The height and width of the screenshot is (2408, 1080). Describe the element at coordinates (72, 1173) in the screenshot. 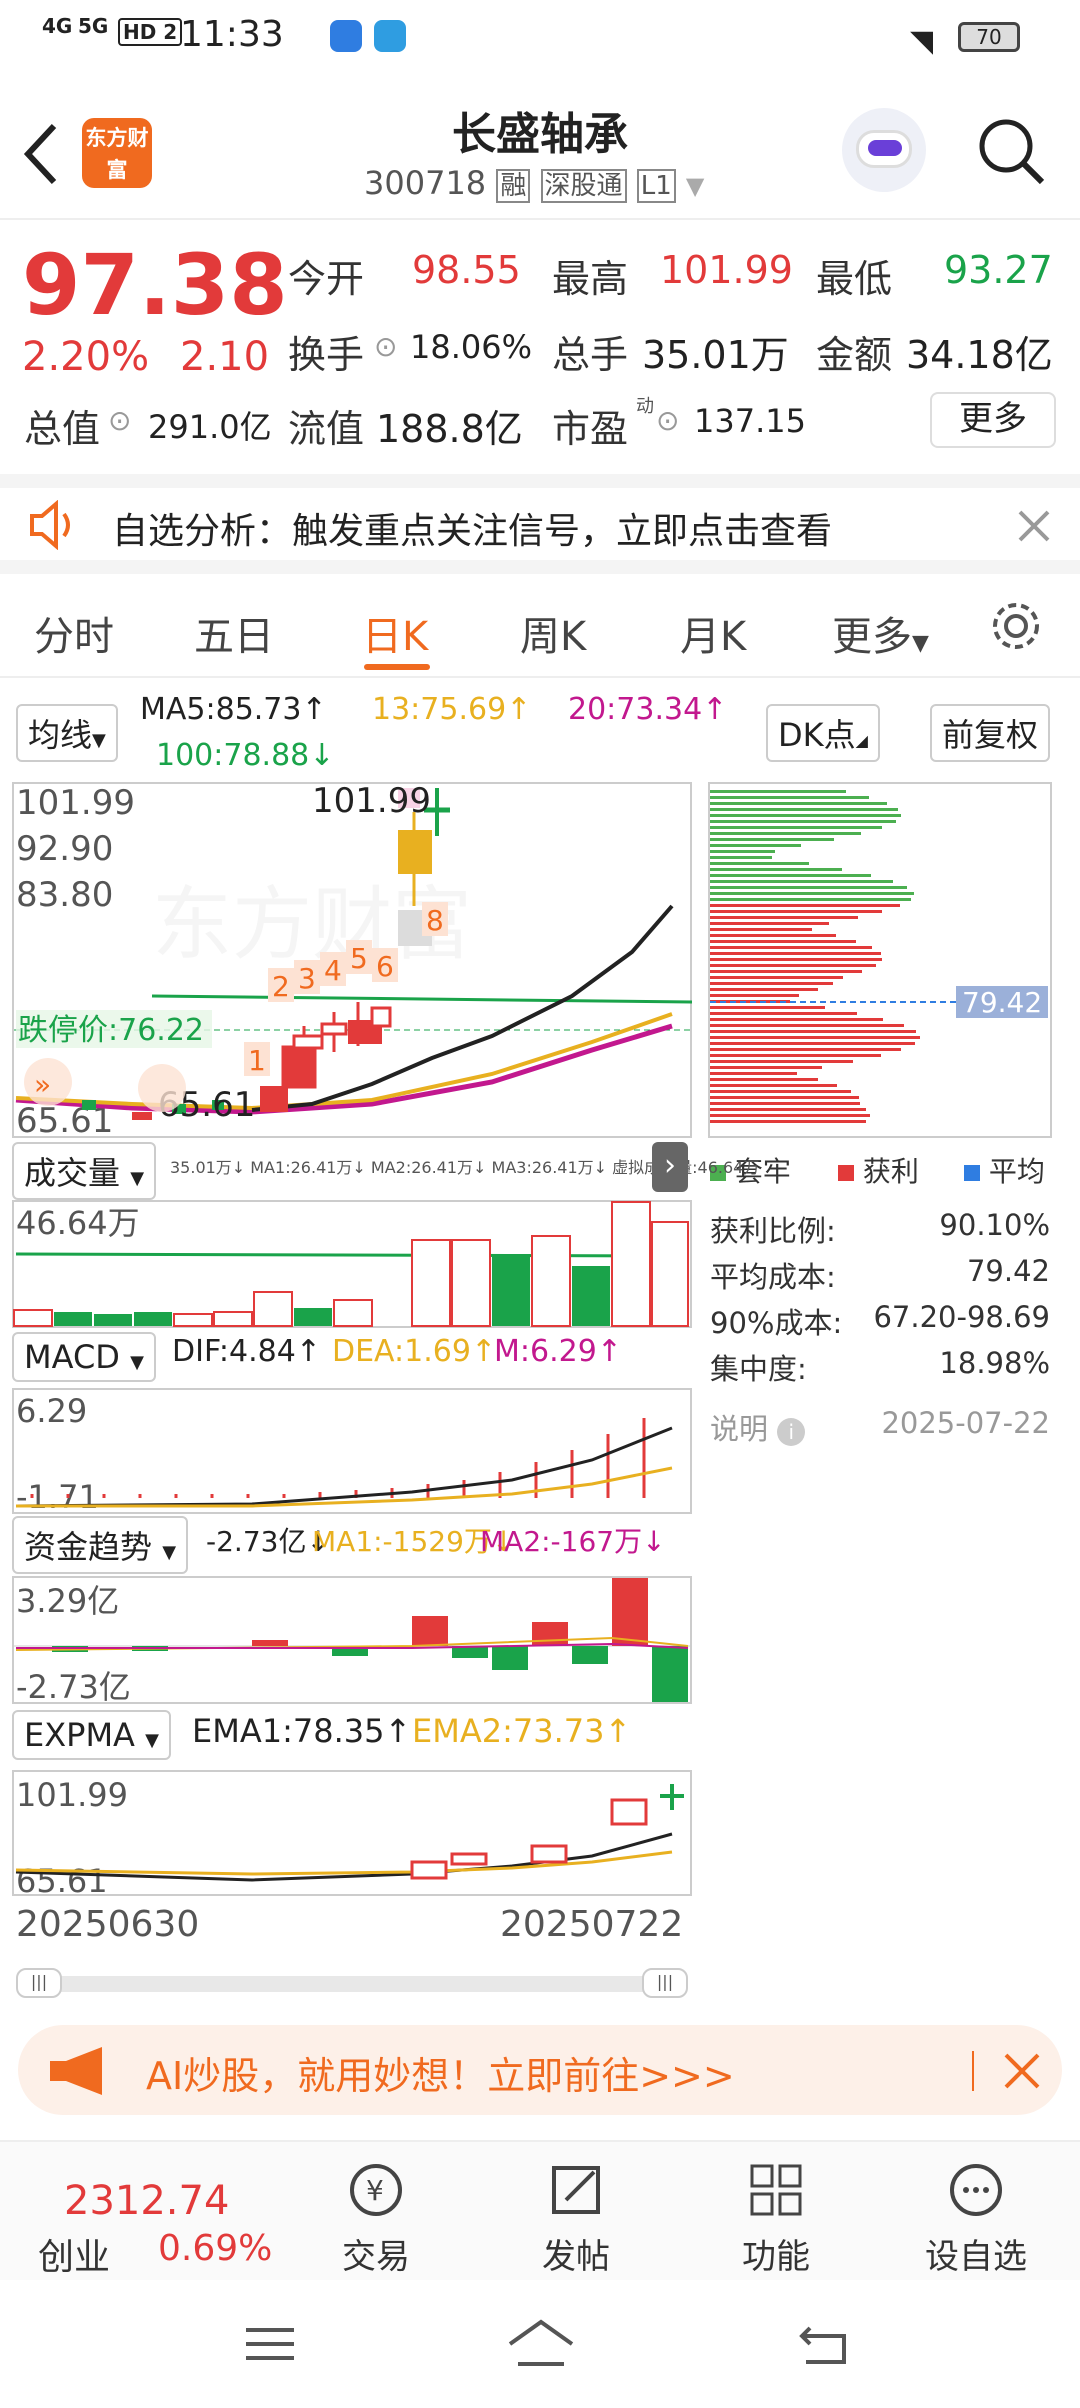

I see `volume-select-label: 成交量` at that location.